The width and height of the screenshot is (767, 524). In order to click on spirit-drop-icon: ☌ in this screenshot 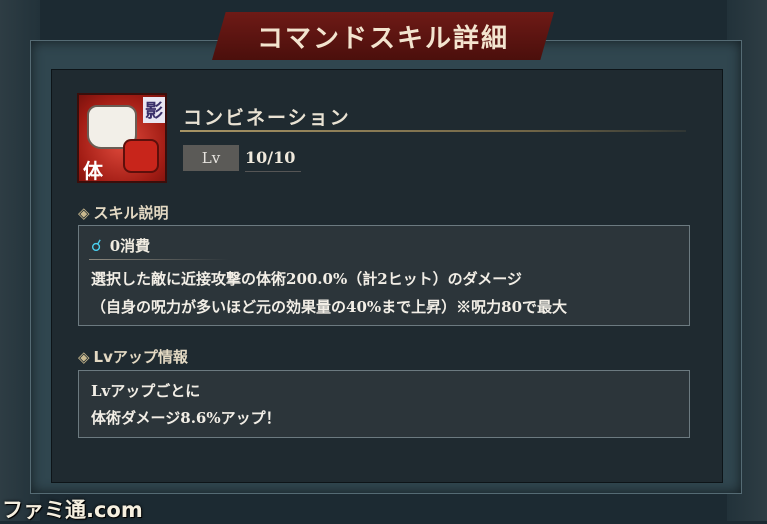, I will do `click(96, 245)`.